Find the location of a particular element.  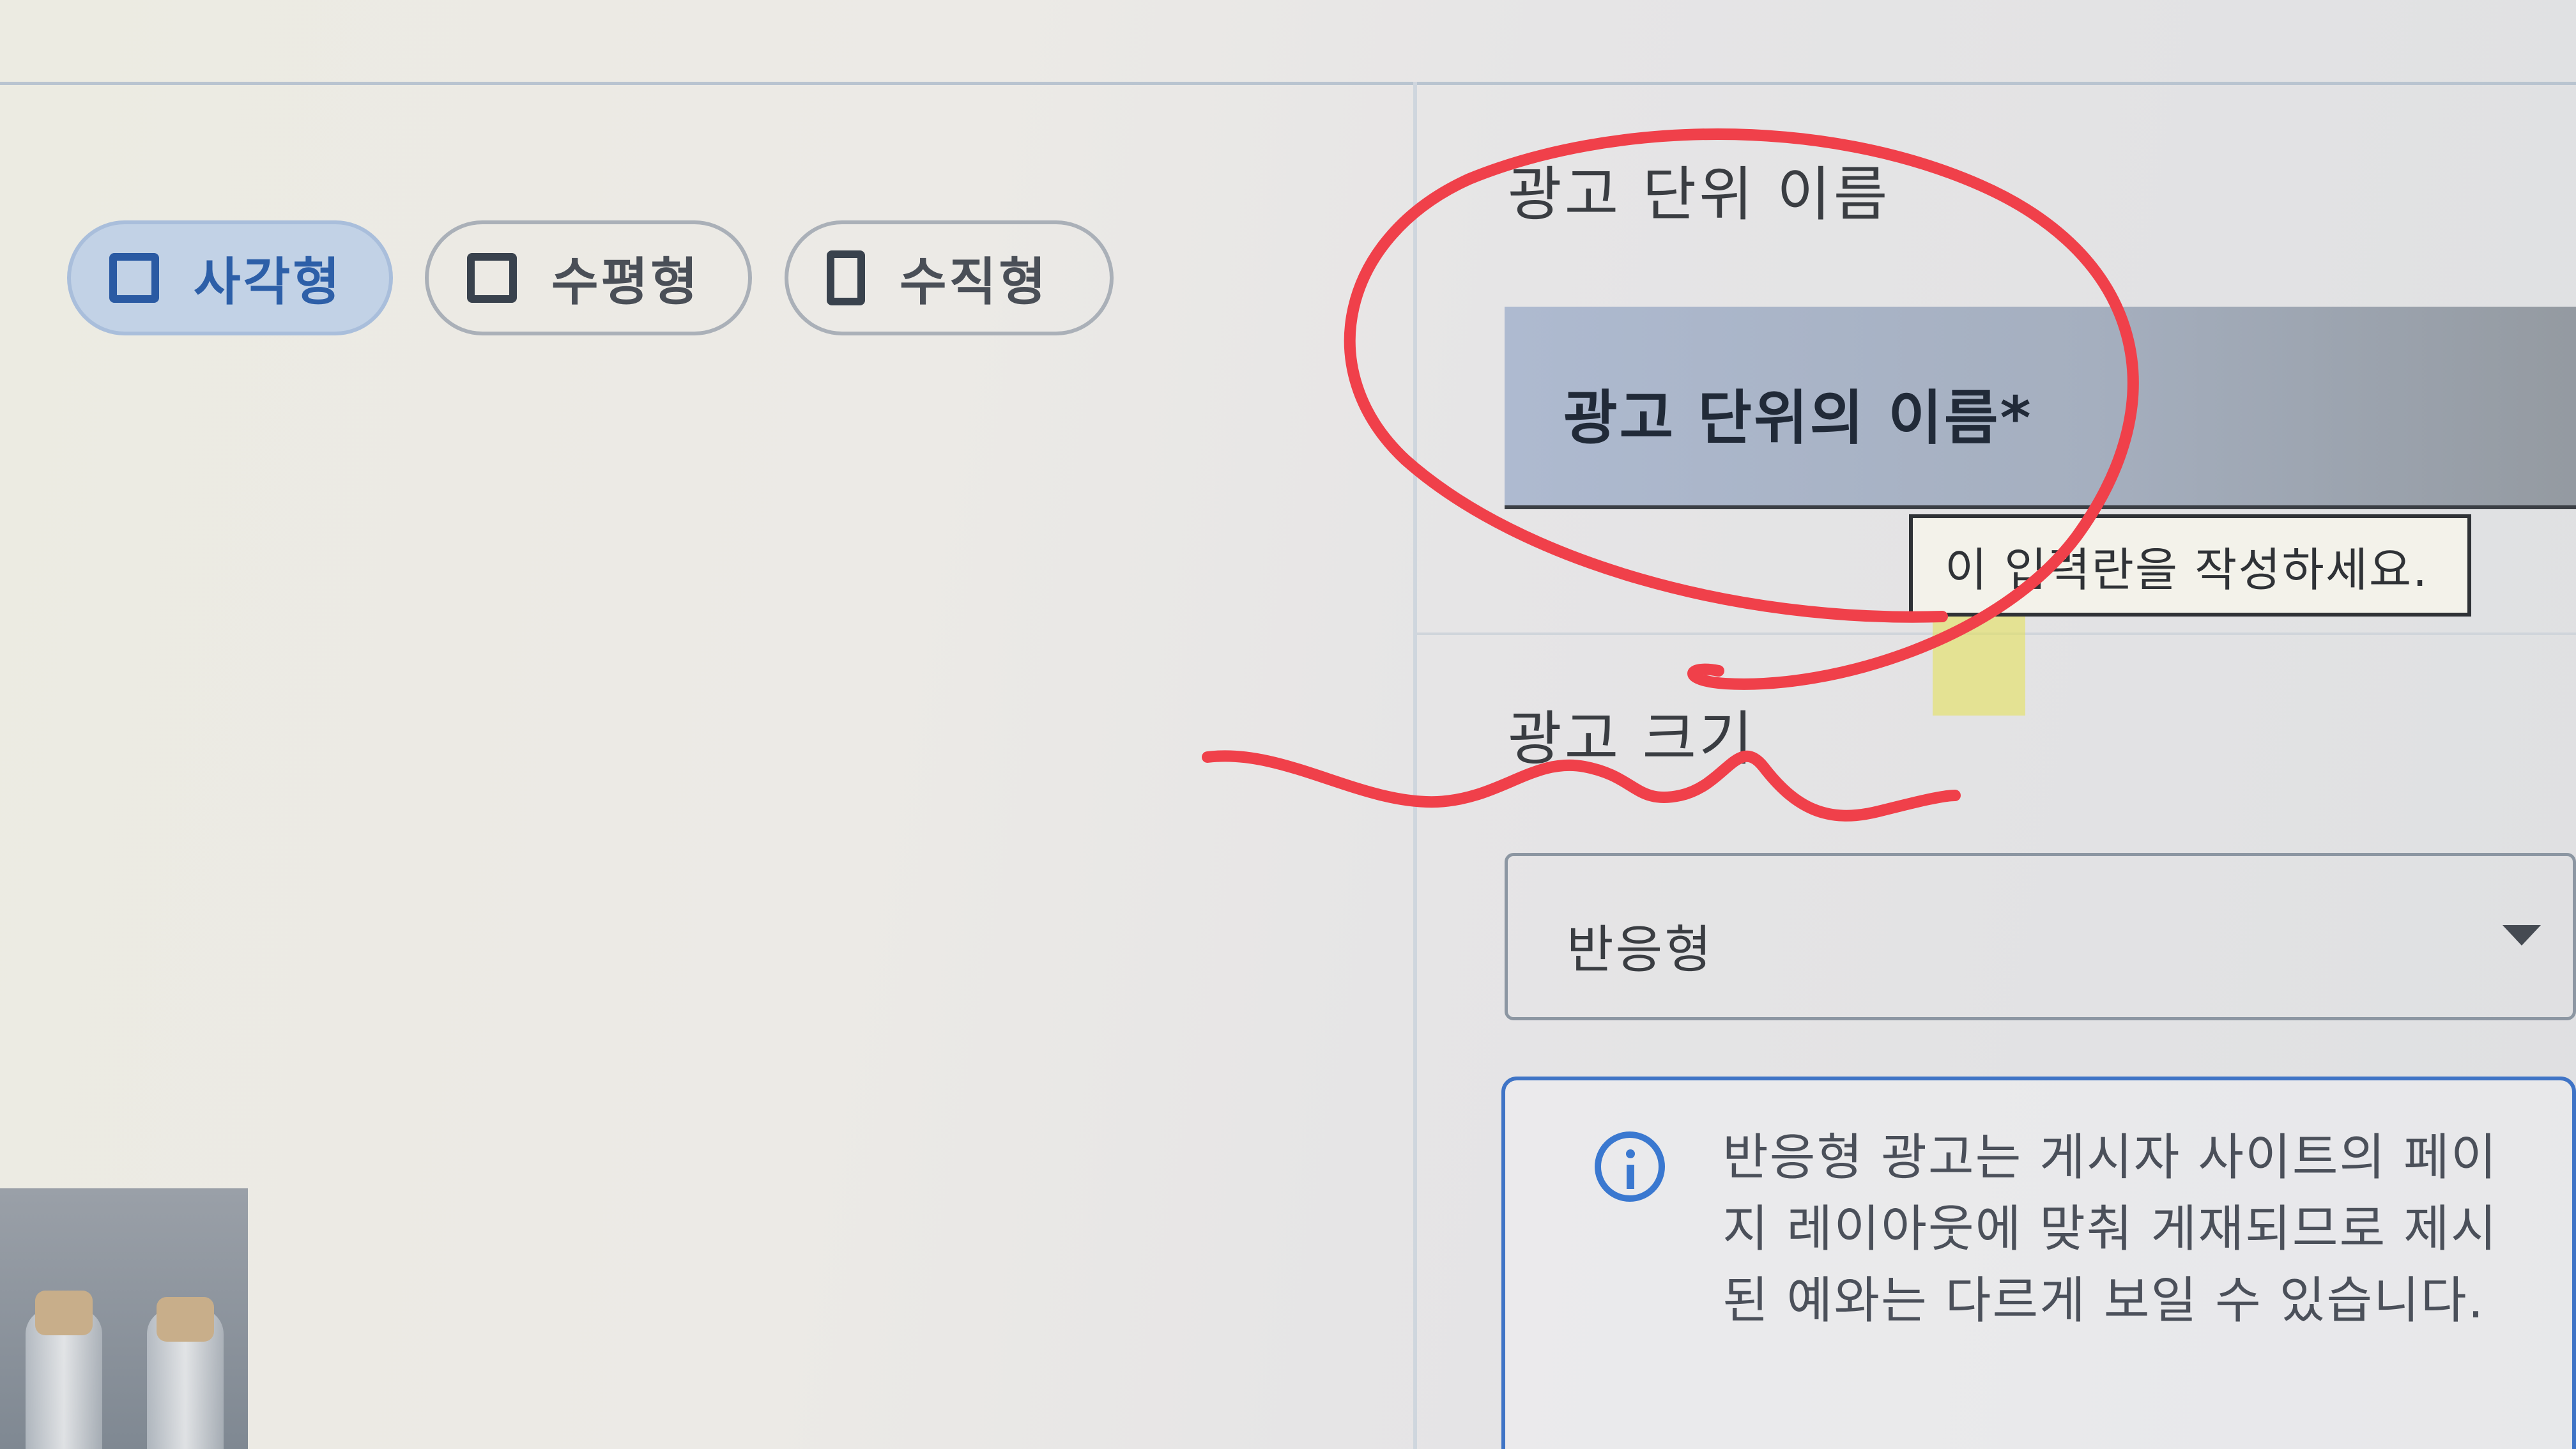

ad-unit-name-placeholder: 광고 단위의 이름* is located at coordinates (1798, 418).